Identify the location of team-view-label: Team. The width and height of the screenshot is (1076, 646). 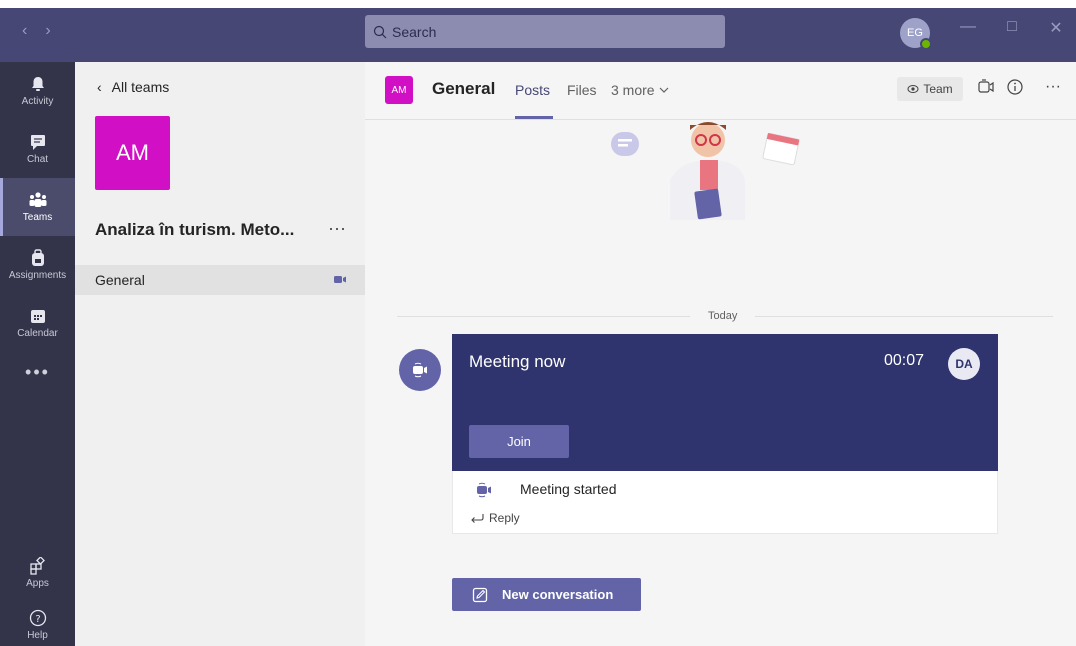
(938, 89).